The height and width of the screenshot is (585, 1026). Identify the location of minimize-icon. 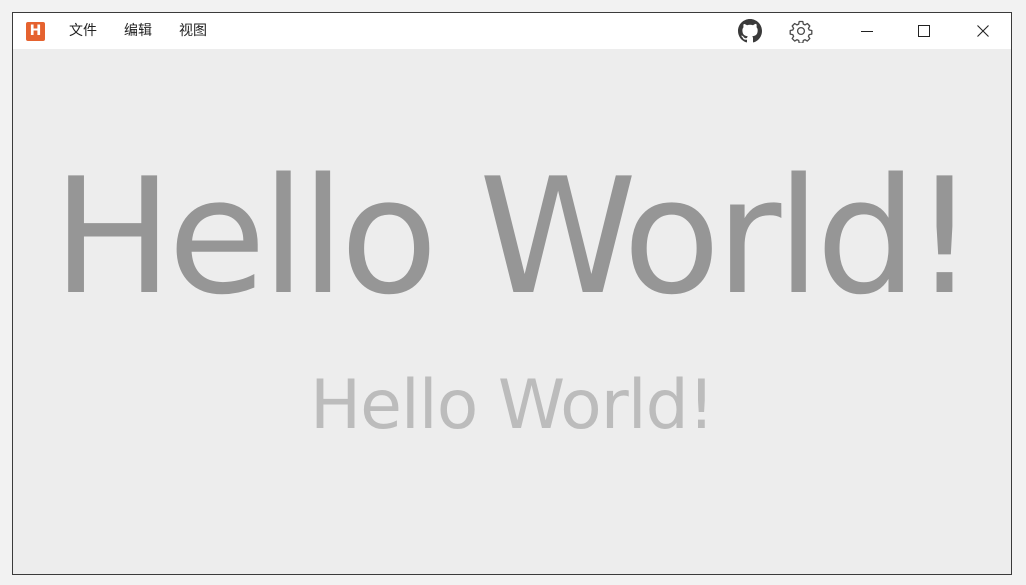
(867, 31).